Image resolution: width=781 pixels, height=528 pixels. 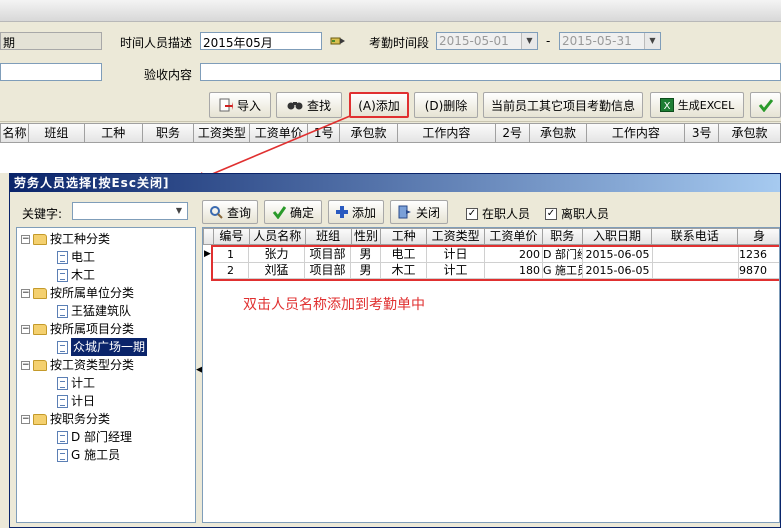 What do you see at coordinates (301, 212) in the screenshot?
I see `confirm-label: 确定` at bounding box center [301, 212].